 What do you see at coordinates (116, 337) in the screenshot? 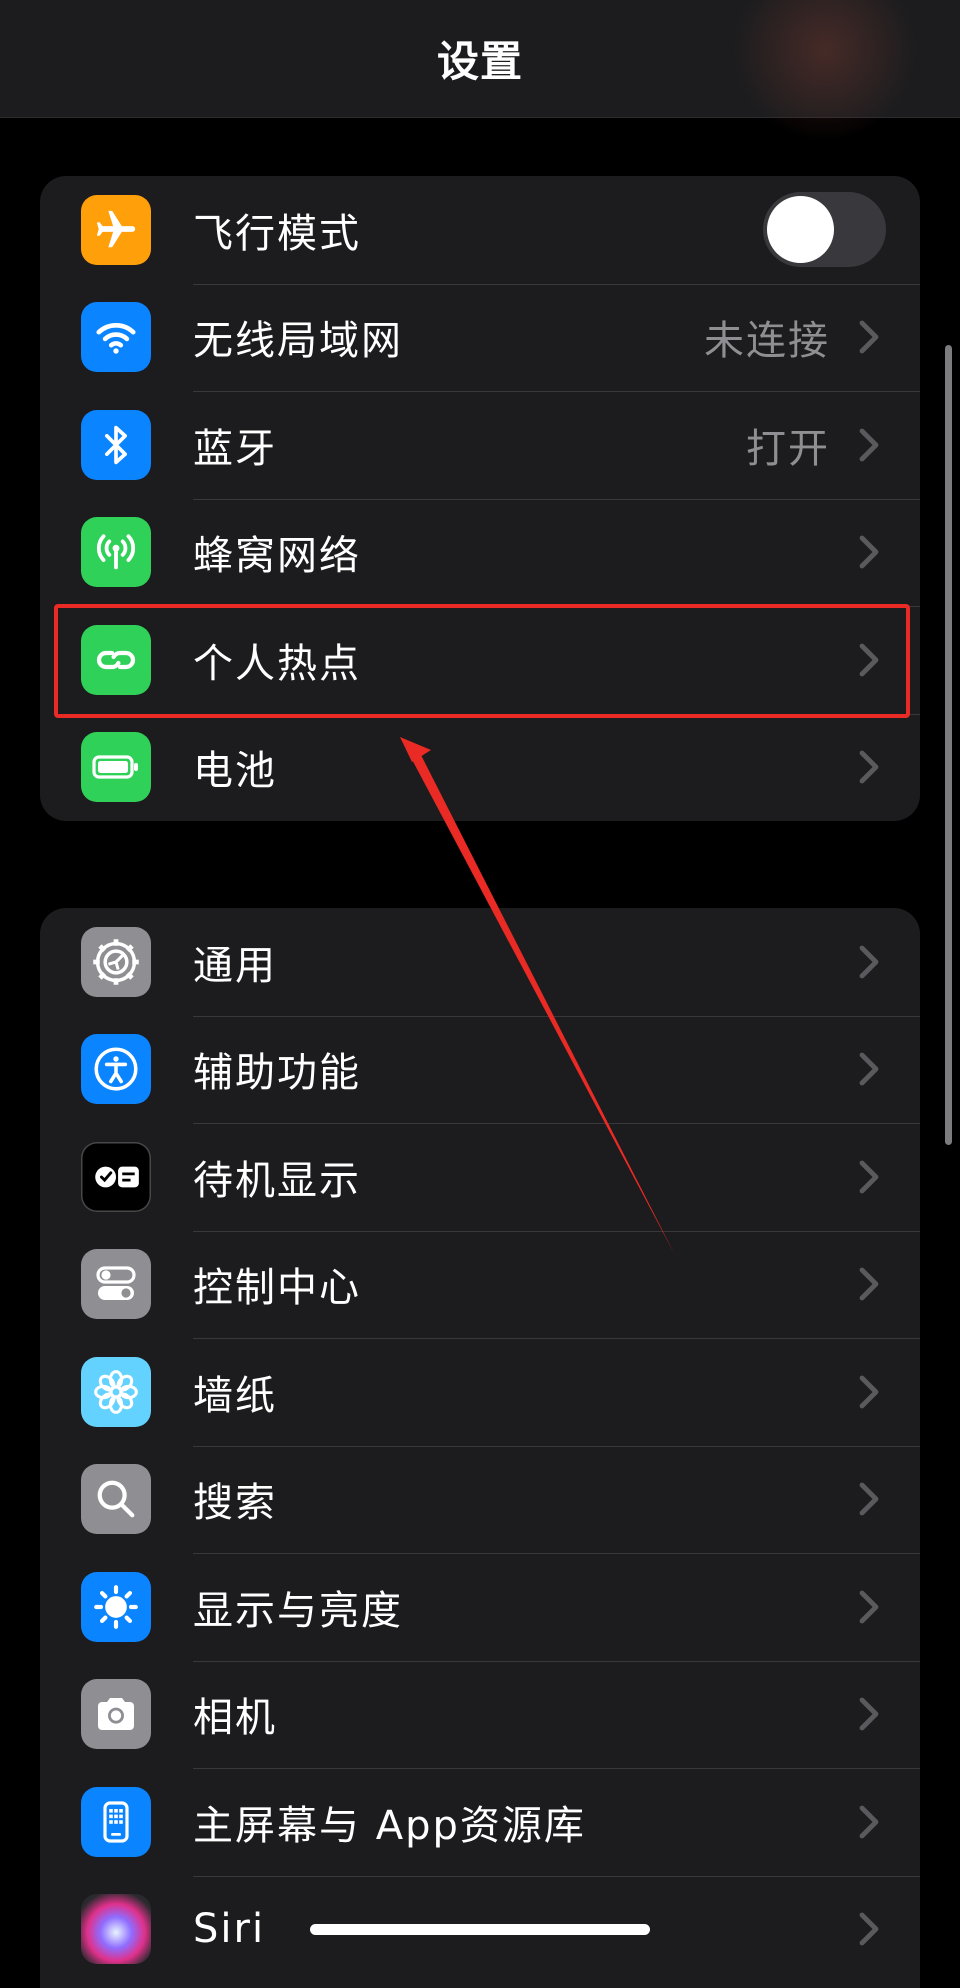
I see `wifi-icon` at bounding box center [116, 337].